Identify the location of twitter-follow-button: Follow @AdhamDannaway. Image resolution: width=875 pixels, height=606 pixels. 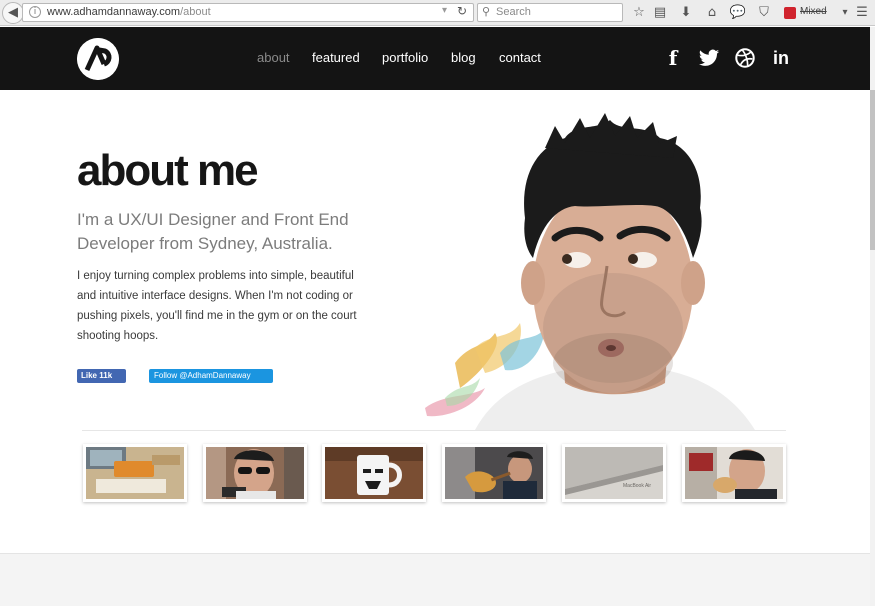
(211, 376).